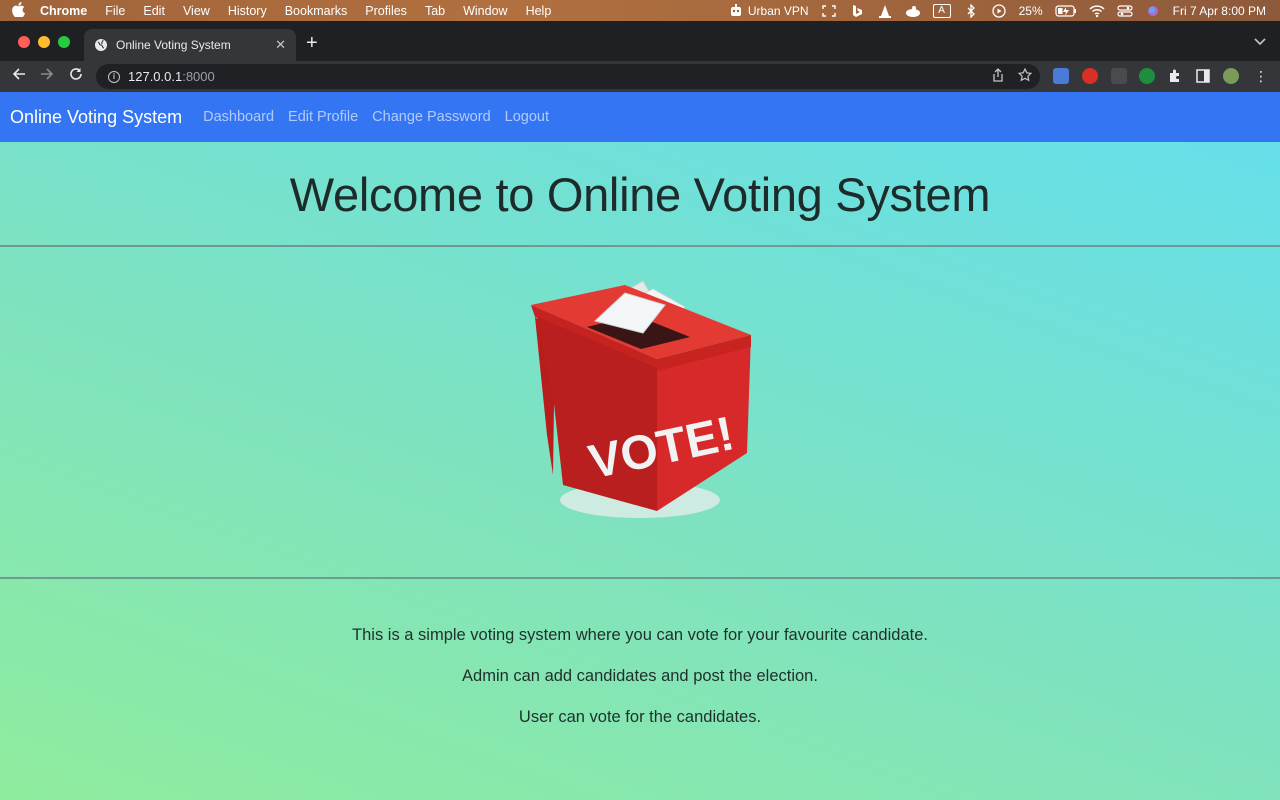 The image size is (1280, 800). What do you see at coordinates (76, 74) in the screenshot?
I see `reload-icon` at bounding box center [76, 74].